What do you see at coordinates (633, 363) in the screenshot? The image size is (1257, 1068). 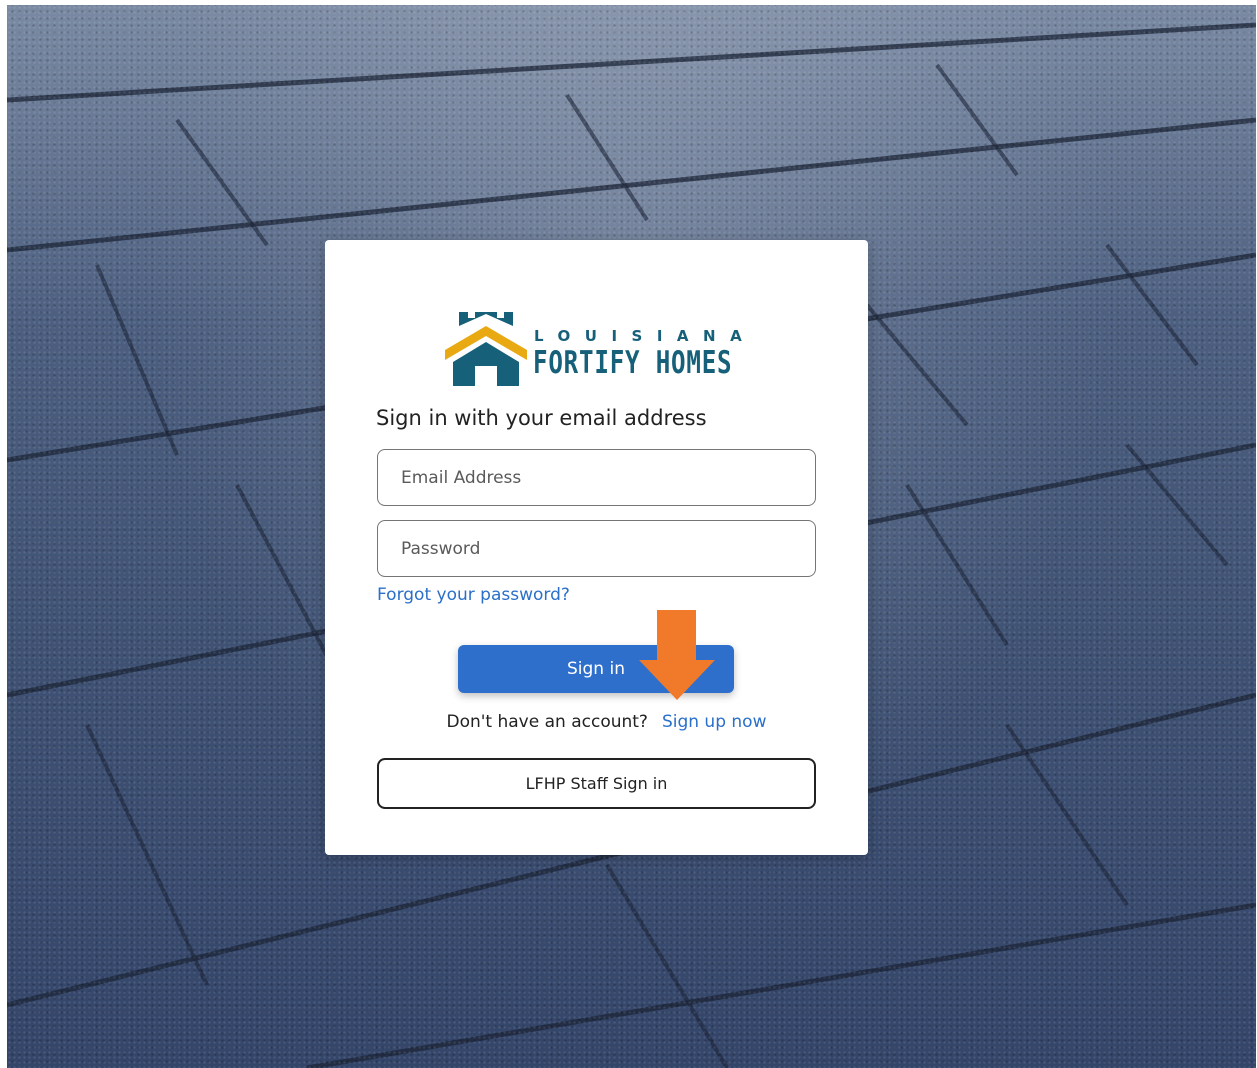 I see `logo-fortify-homes-text: FORTIFY HOMES` at bounding box center [633, 363].